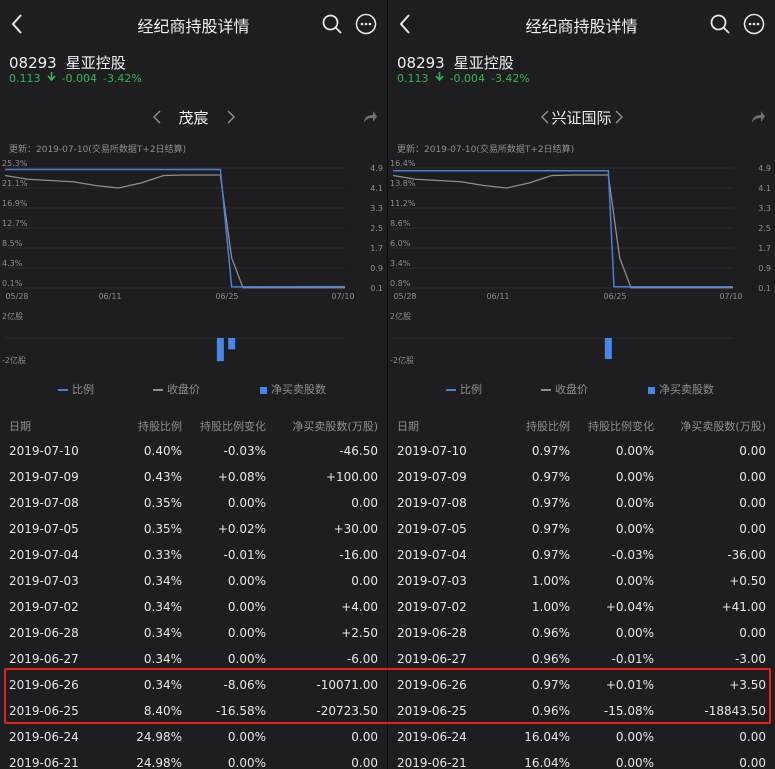 The height and width of the screenshot is (769, 775). Describe the element at coordinates (581, 759) in the screenshot. I see `table-row: 2019-06-21 16.04% 0.00% 0.00` at that location.